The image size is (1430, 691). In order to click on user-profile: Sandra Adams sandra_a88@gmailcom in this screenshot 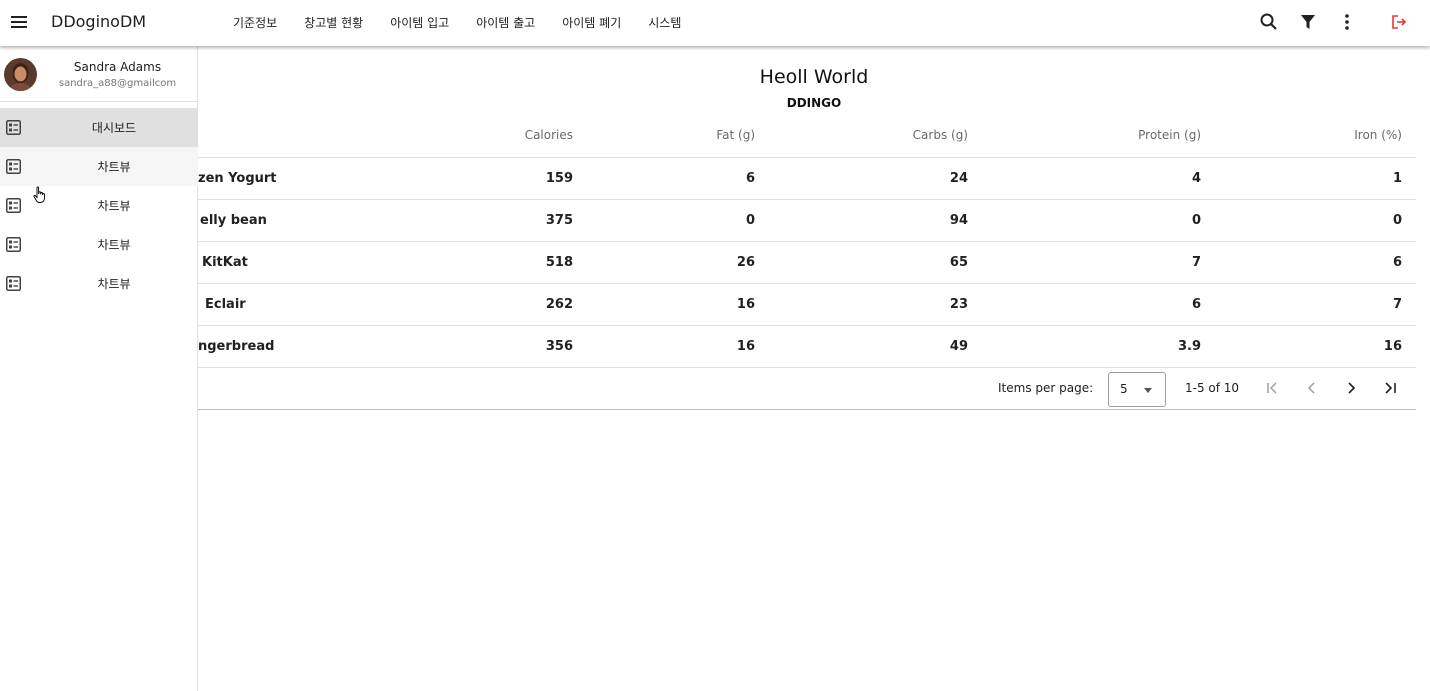, I will do `click(99, 74)`.